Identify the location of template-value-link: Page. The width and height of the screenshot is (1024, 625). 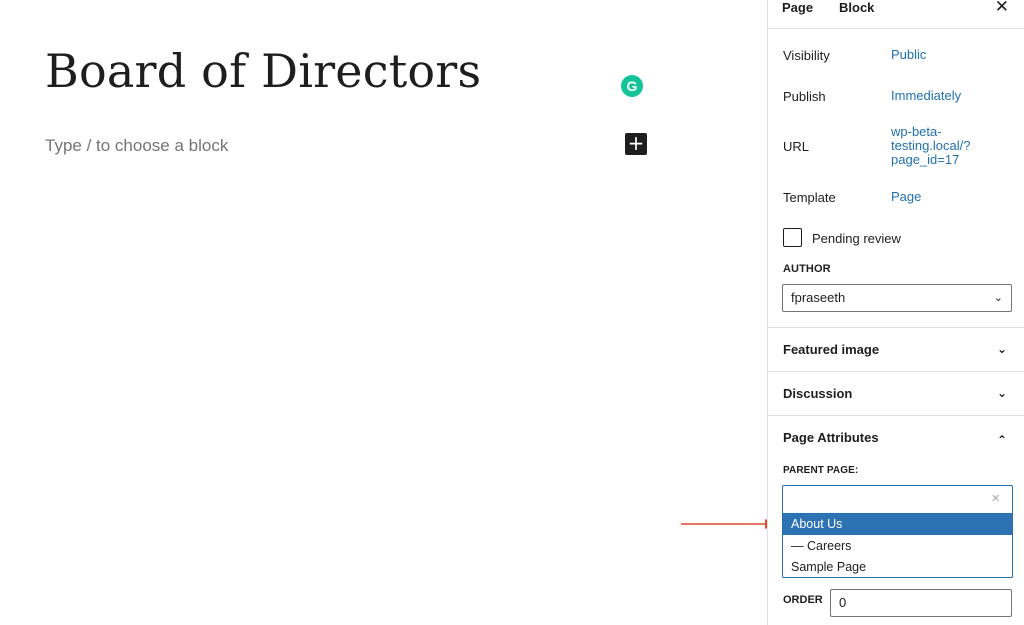
(906, 197).